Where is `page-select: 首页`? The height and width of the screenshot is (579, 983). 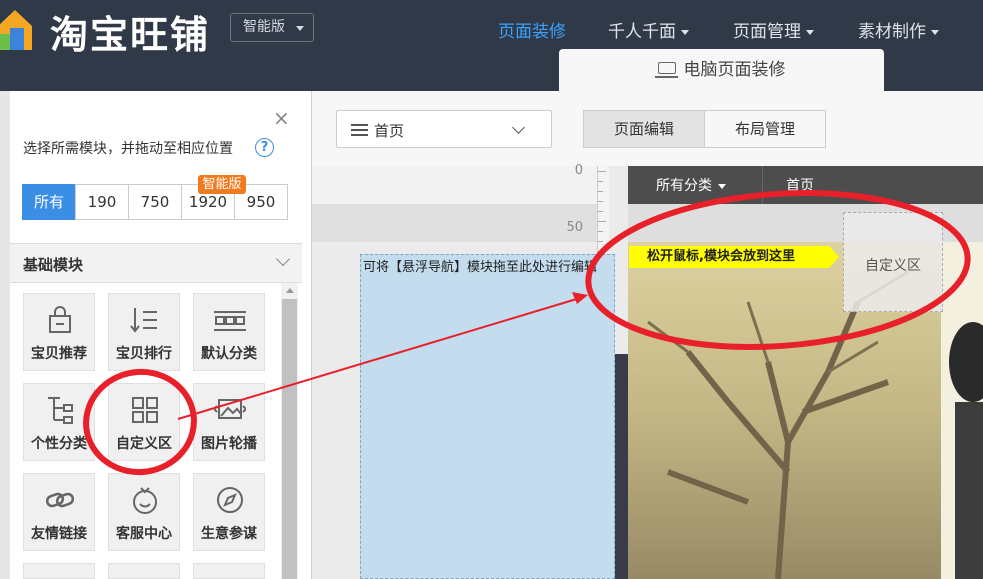 page-select: 首页 is located at coordinates (444, 129).